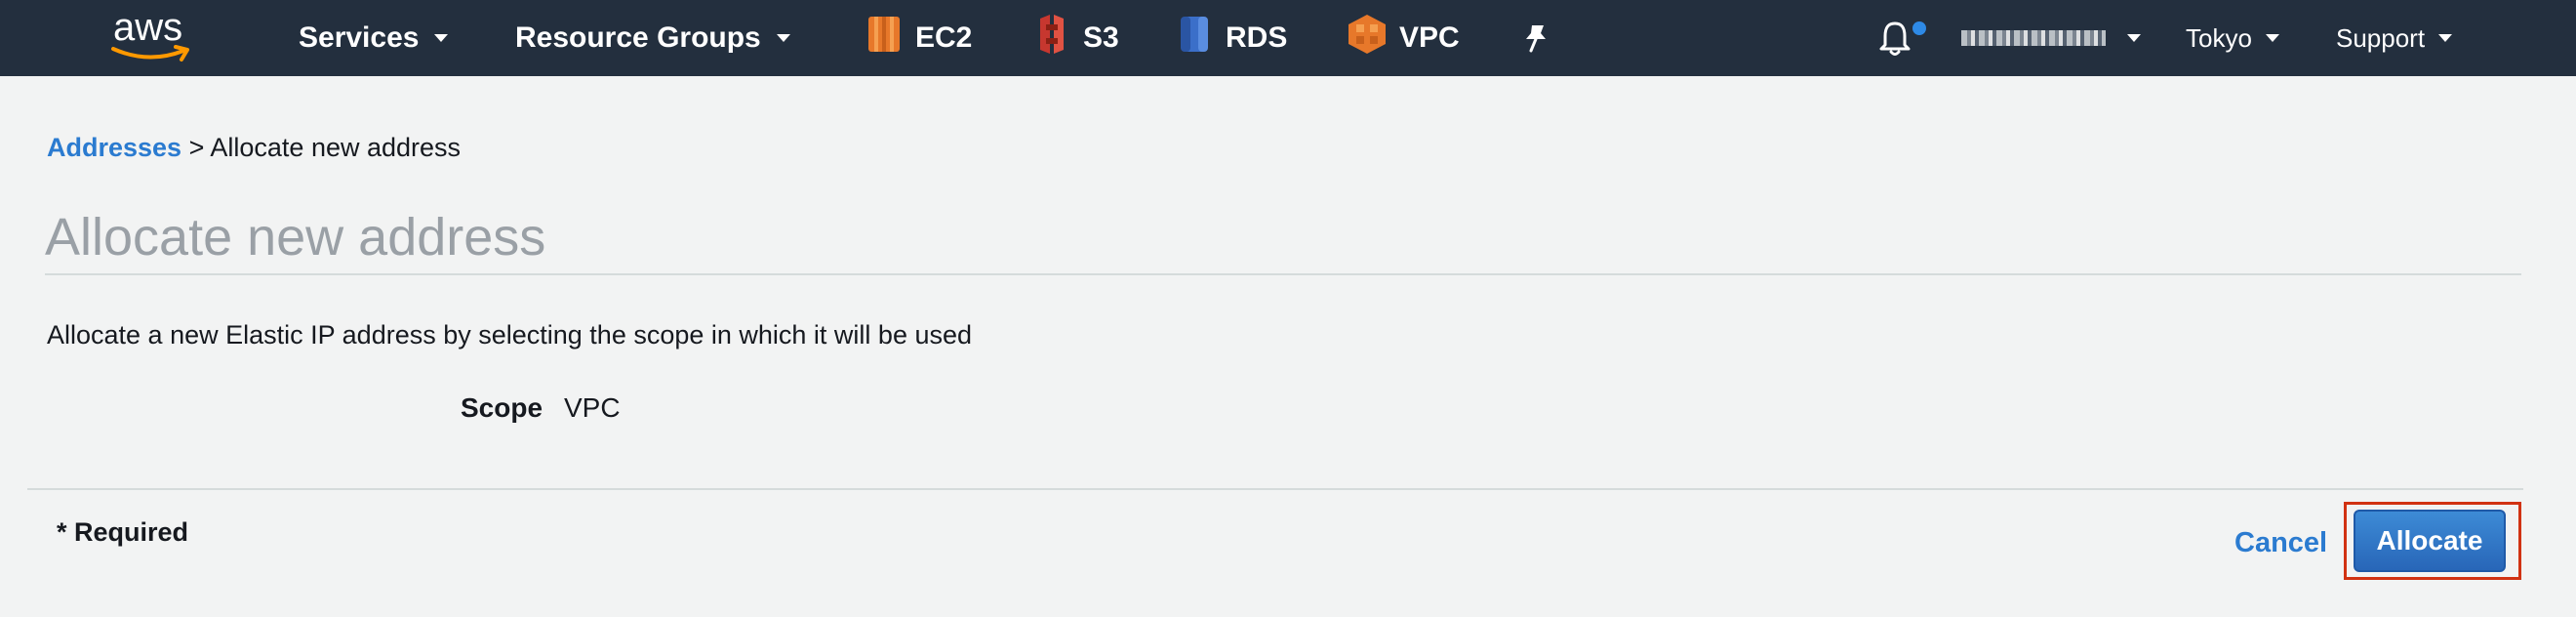 The height and width of the screenshot is (617, 2576). What do you see at coordinates (2280, 543) in the screenshot?
I see `cancel-button: Cancel` at bounding box center [2280, 543].